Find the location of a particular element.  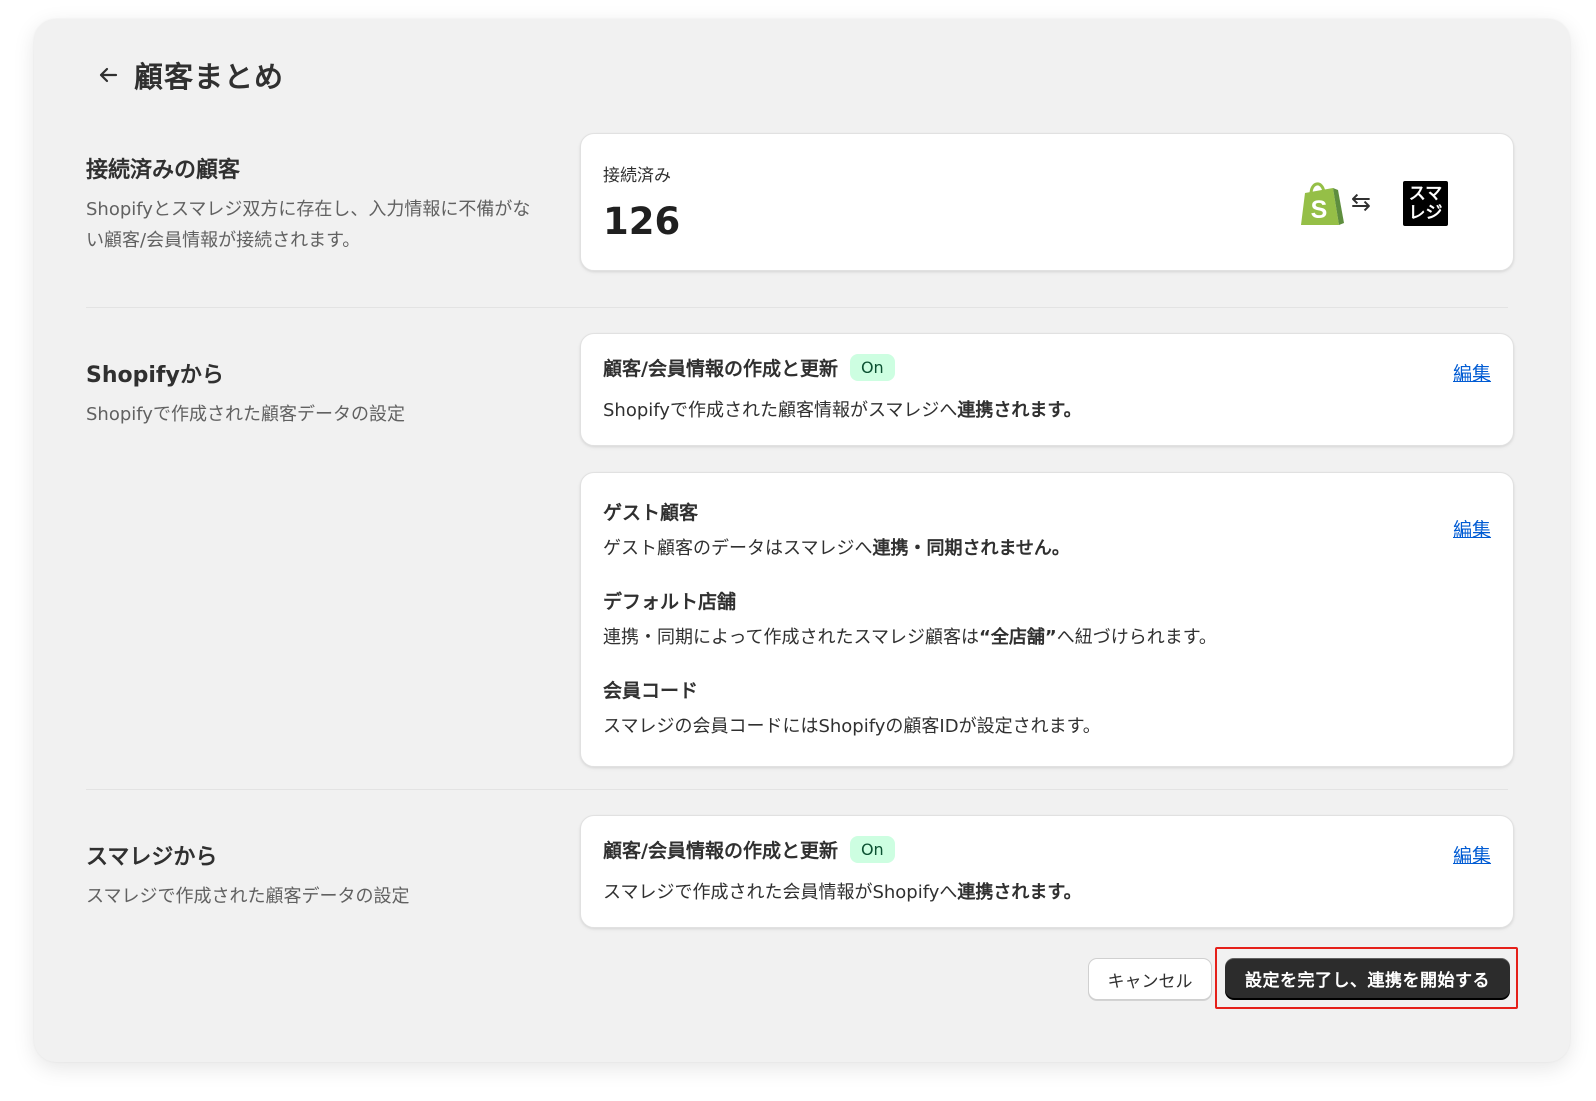

connected-label: 接続済み is located at coordinates (637, 176).